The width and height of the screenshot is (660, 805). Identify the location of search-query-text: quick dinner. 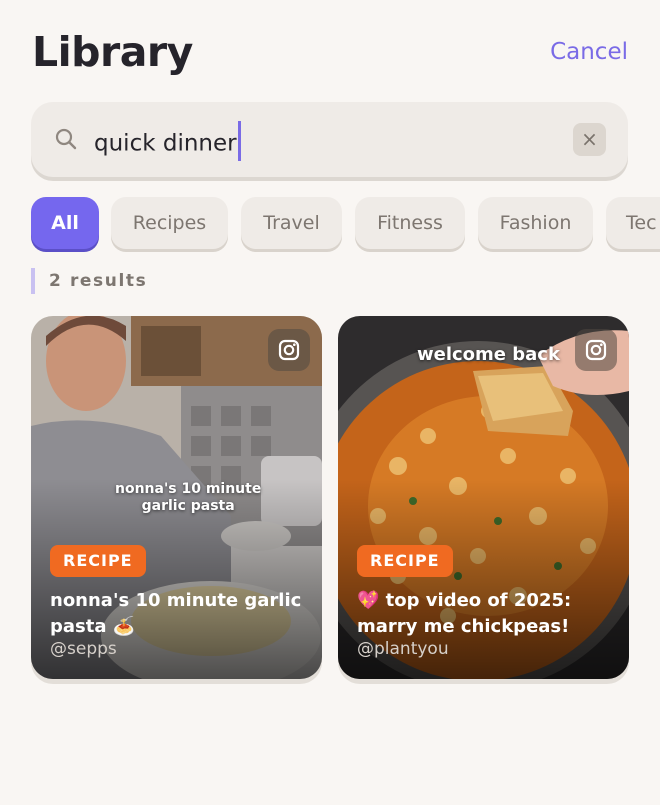
(165, 143).